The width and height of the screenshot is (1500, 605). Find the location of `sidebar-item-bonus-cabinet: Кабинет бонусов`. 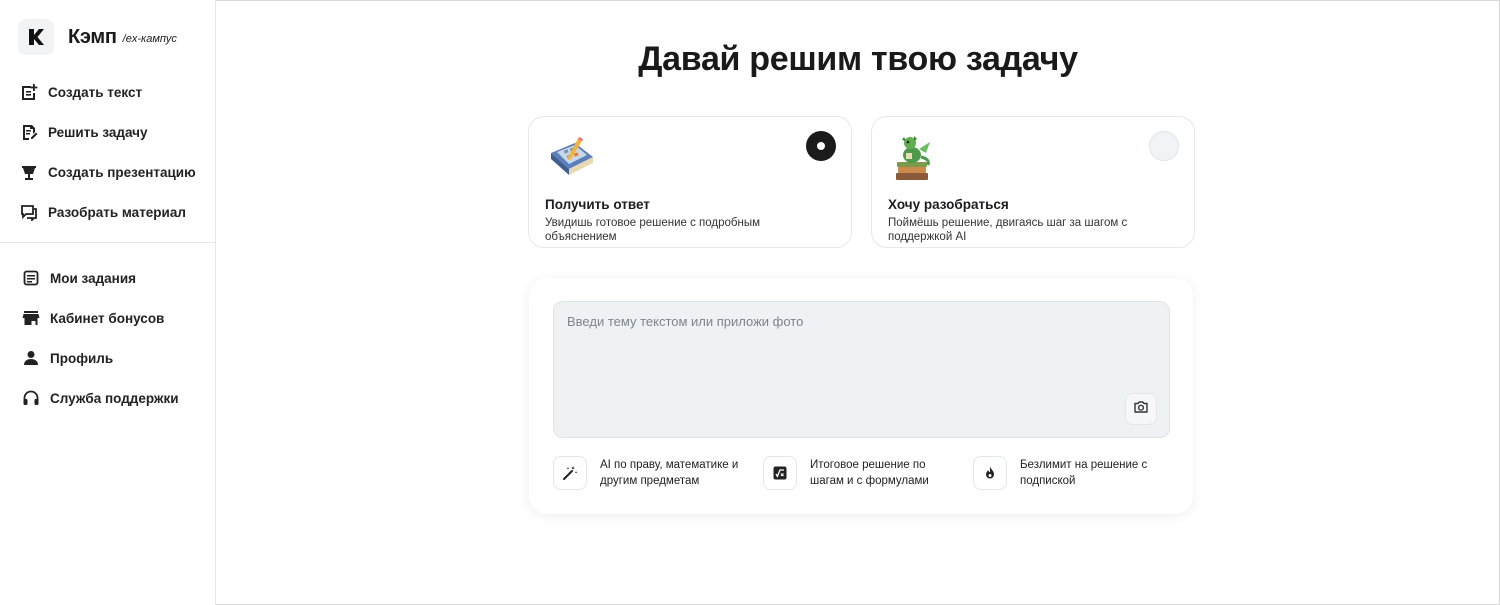

sidebar-item-bonus-cabinet: Кабинет бонусов is located at coordinates (107, 318).